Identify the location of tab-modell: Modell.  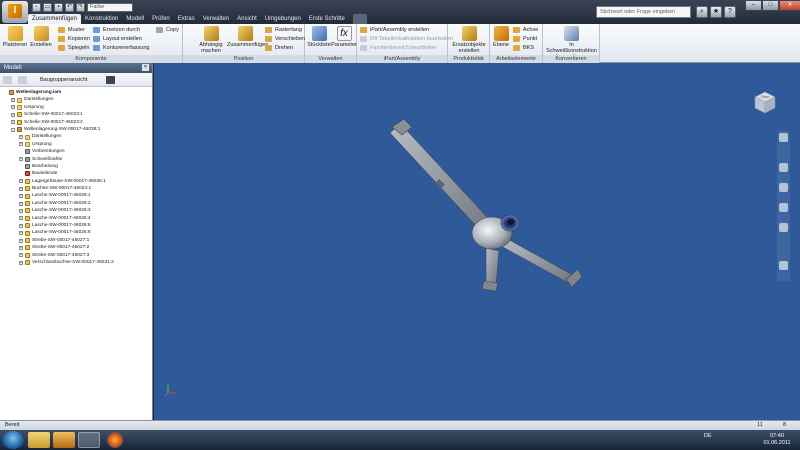
(135, 19).